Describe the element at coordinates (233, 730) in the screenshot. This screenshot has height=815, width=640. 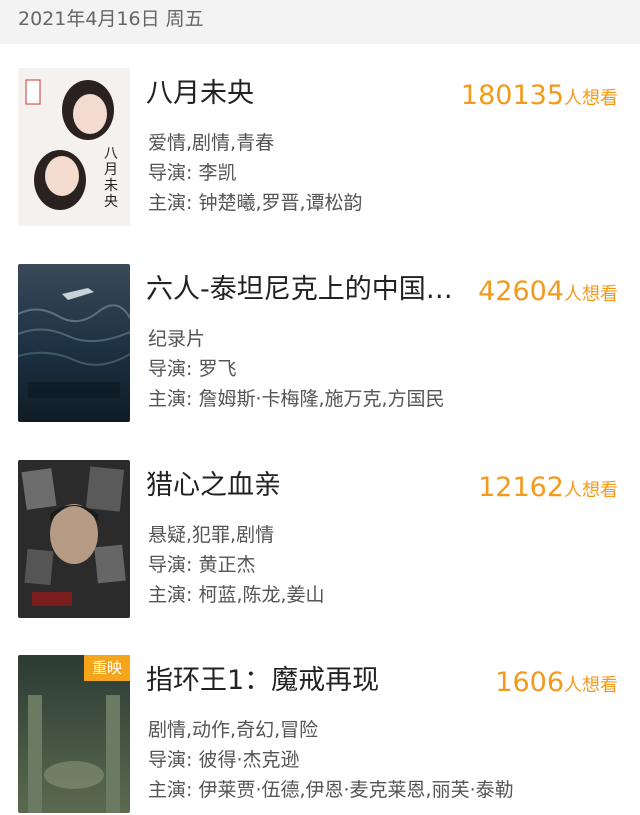
I see `movie-genres: 剧情,动作,奇幻,冒险` at that location.